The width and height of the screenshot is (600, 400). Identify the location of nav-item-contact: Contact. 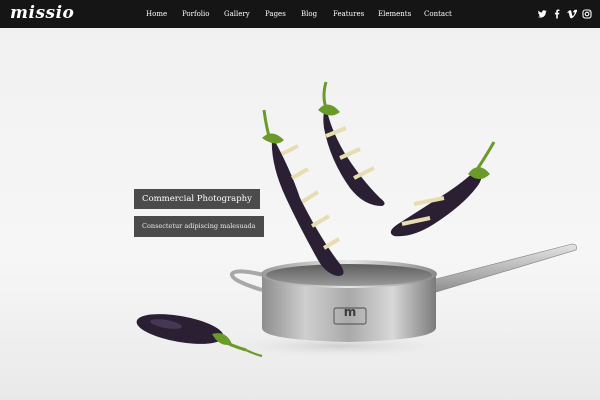
(438, 14).